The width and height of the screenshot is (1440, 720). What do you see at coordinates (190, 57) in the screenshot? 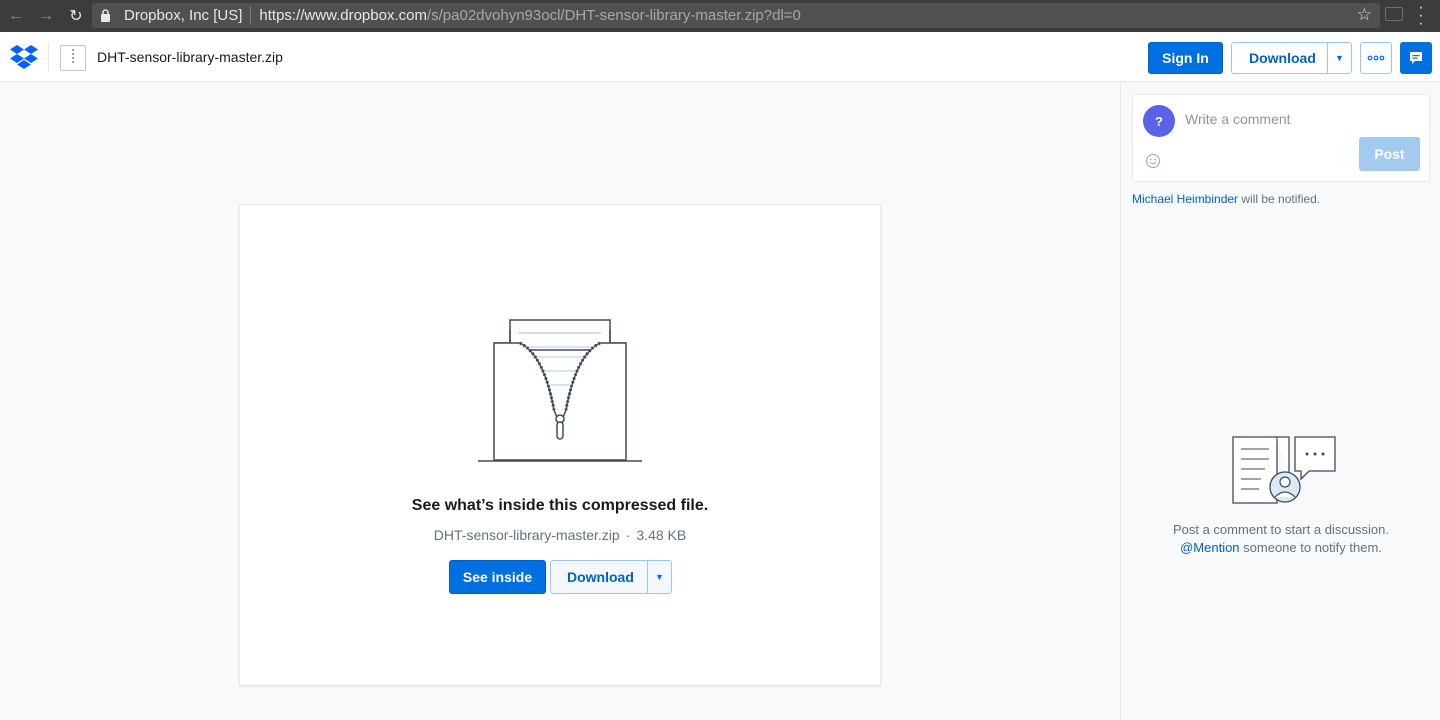
I see `header-file-name: DHT-sensor-library-master.zip` at bounding box center [190, 57].